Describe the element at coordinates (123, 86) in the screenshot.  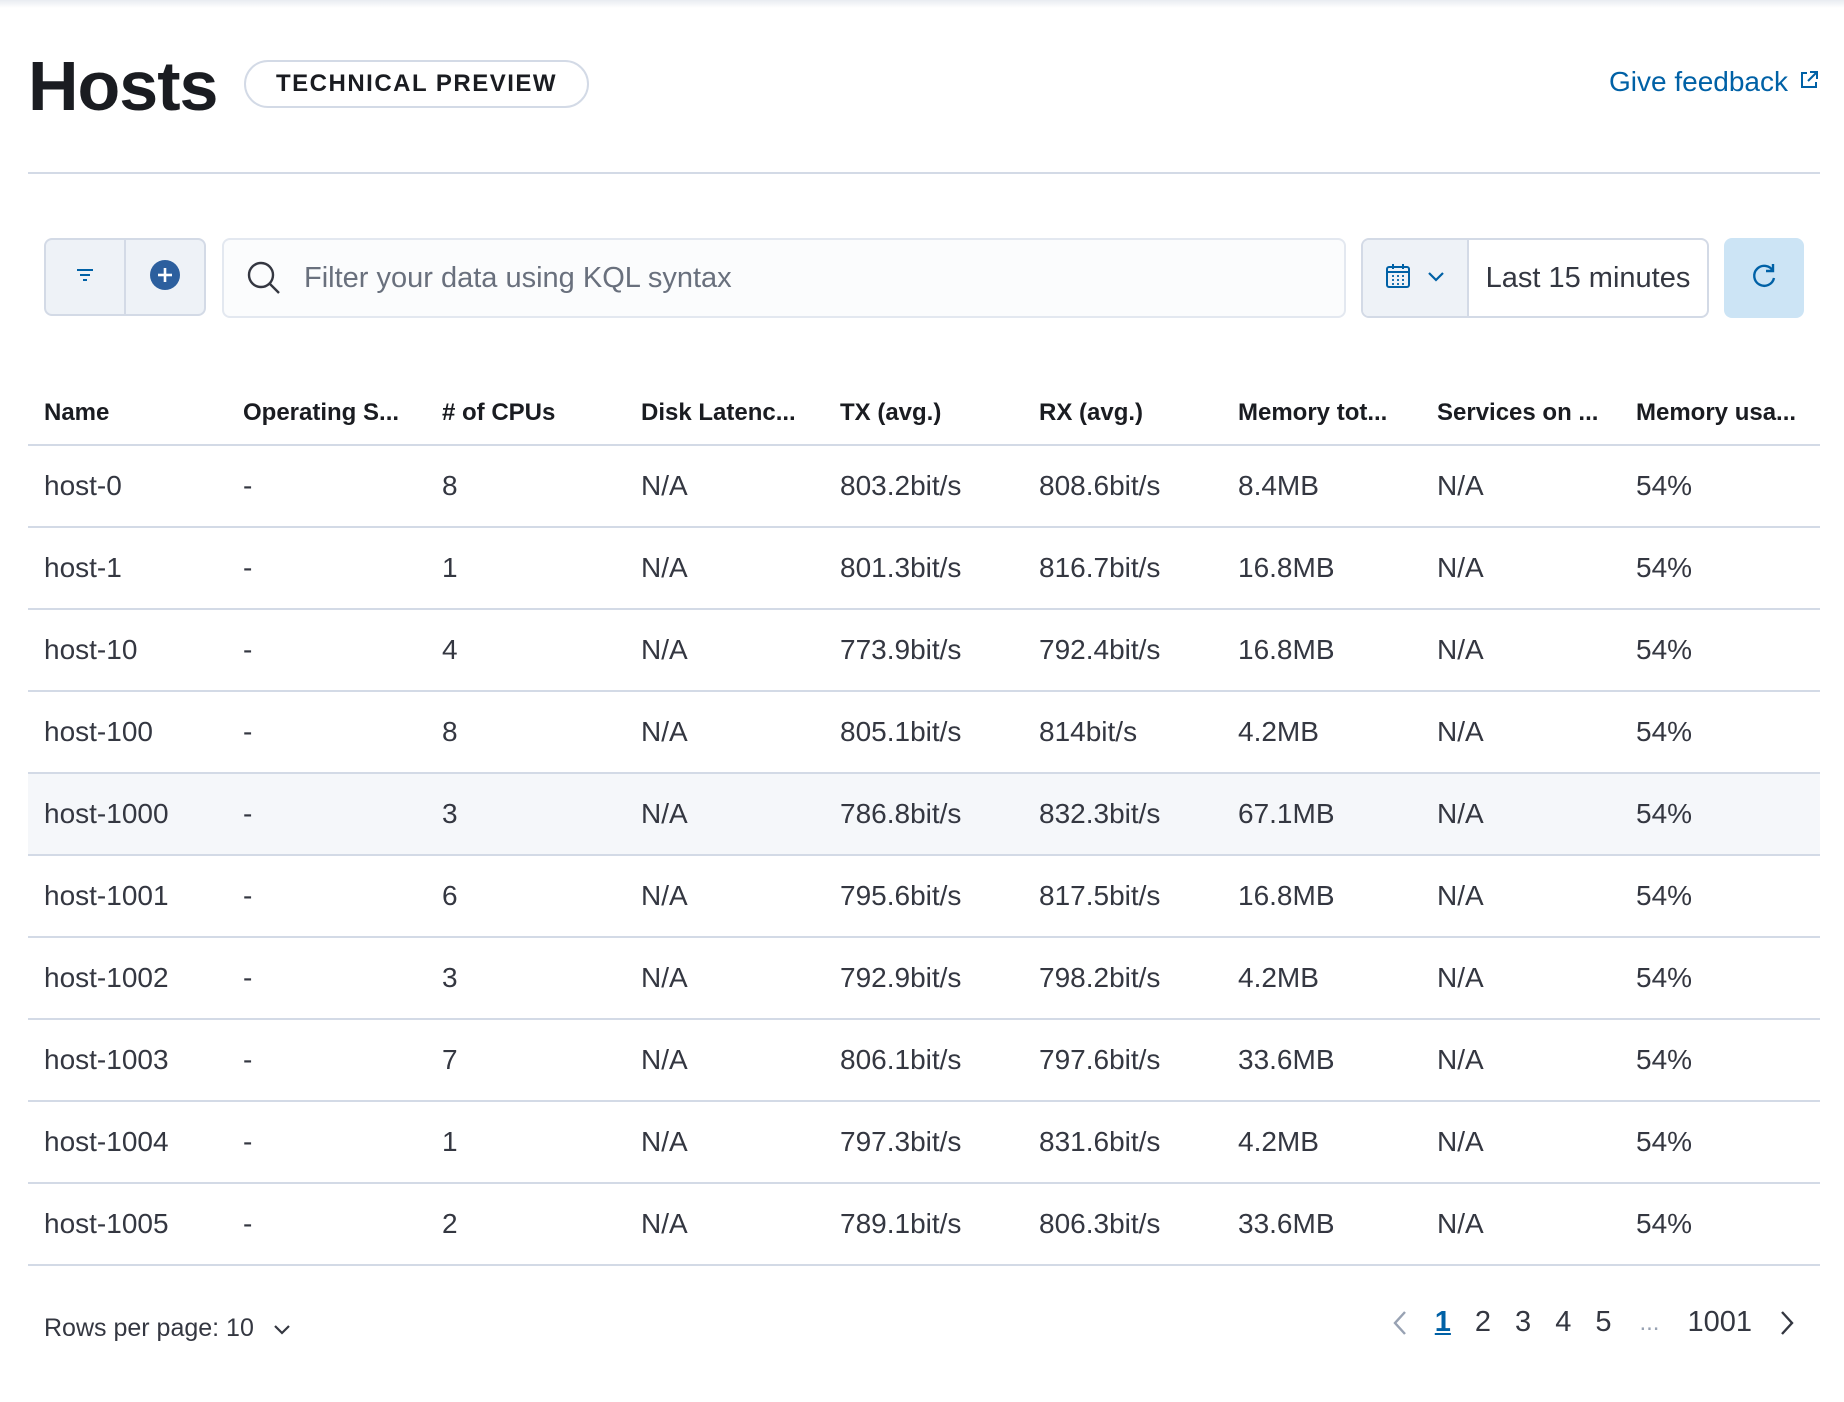
I see `page-title: Hosts` at that location.